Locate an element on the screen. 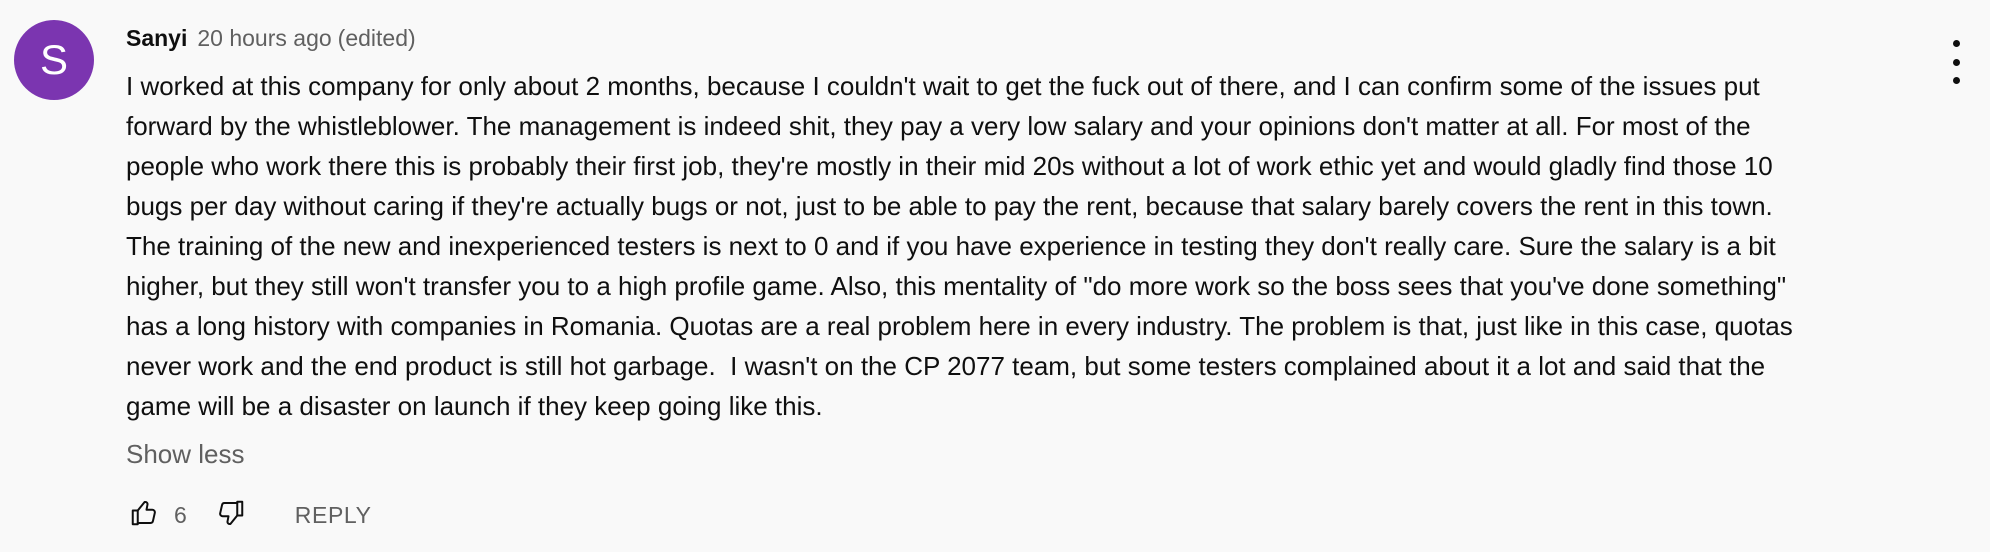 The height and width of the screenshot is (552, 1990). comment-header: Sanyi 20 hours ago (edited) is located at coordinates (1026, 38).